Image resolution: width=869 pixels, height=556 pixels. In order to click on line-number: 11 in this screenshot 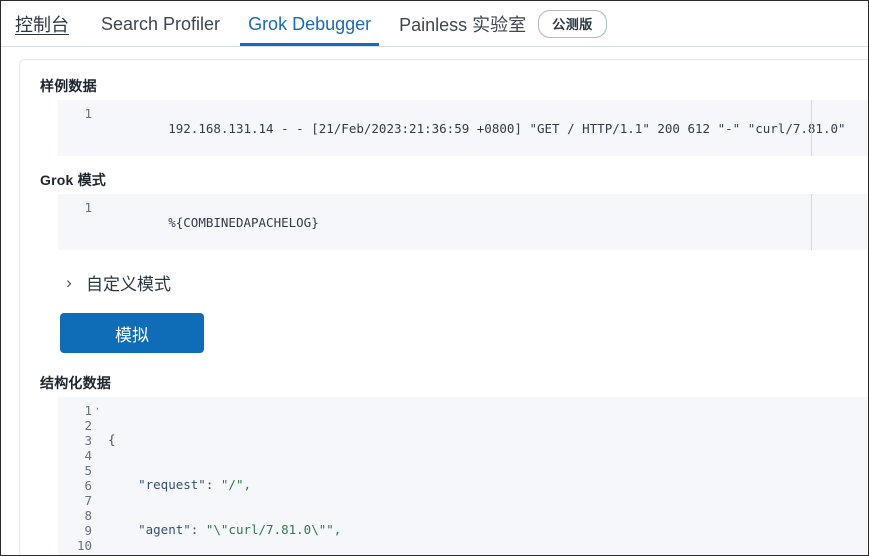, I will do `click(75, 554)`.